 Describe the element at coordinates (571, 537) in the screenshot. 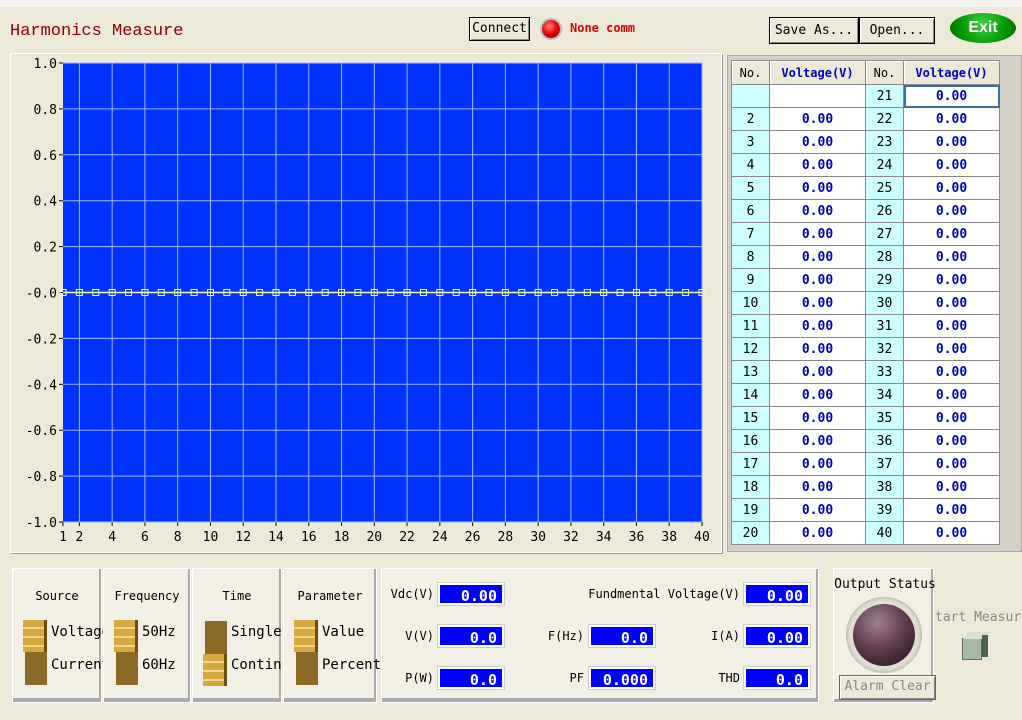

I see `x-tick-label: 32` at that location.